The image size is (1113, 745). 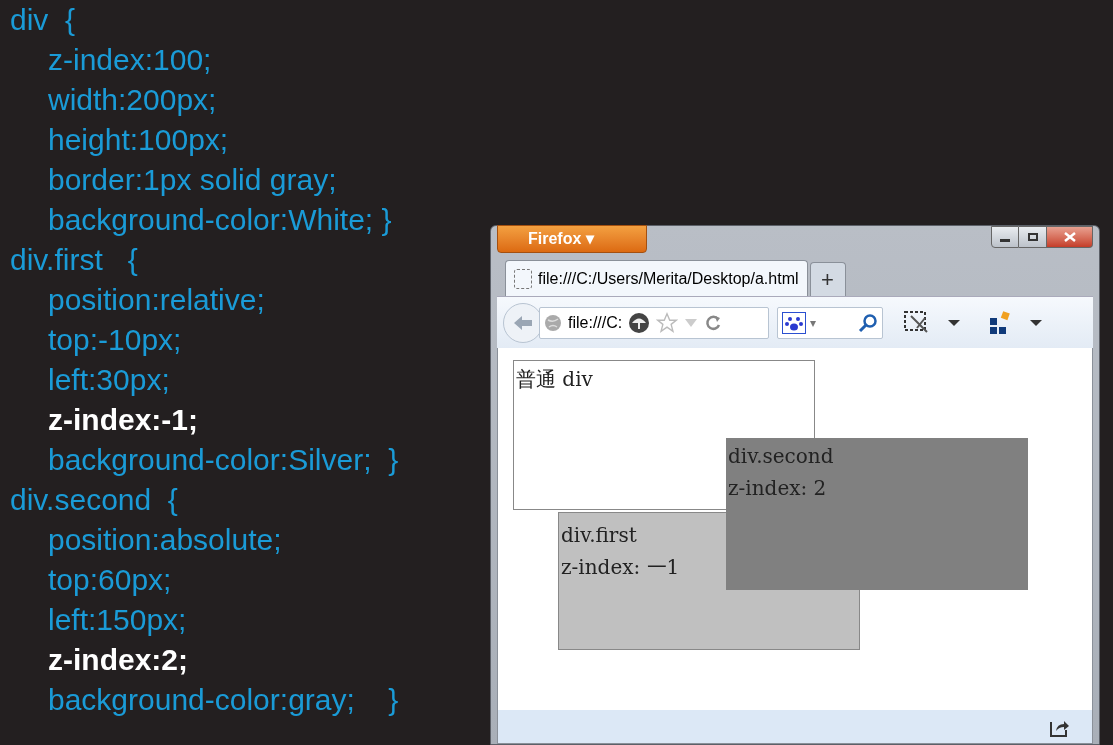 I want to click on search-icon, so click(x=868, y=322).